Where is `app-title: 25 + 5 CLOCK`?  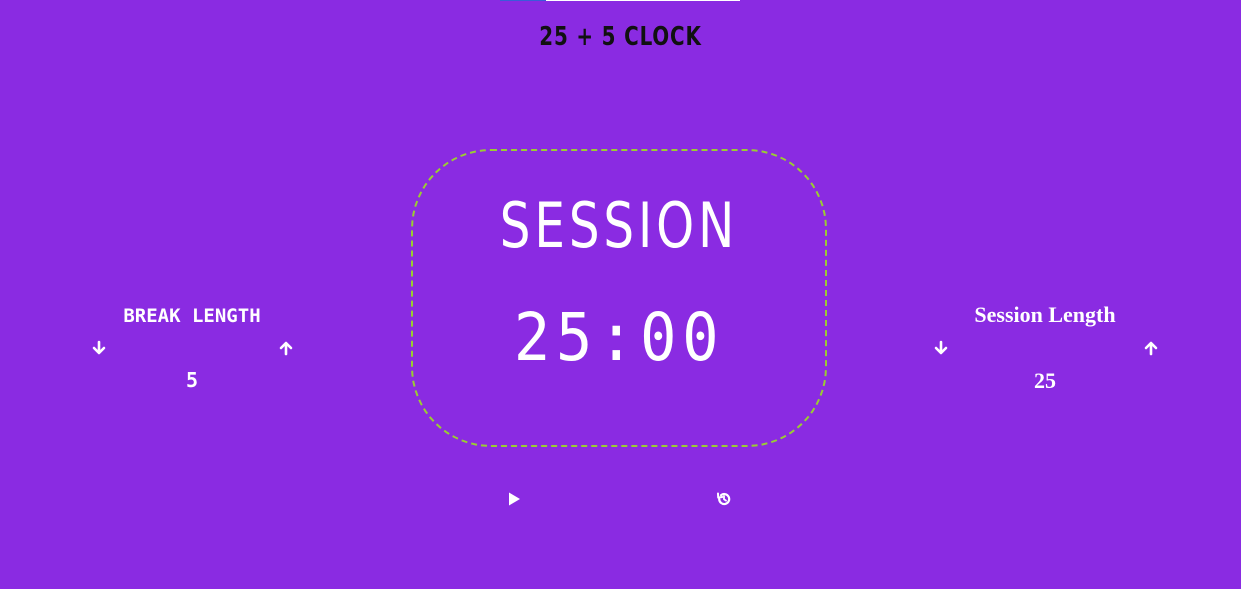
app-title: 25 + 5 CLOCK is located at coordinates (620, 37).